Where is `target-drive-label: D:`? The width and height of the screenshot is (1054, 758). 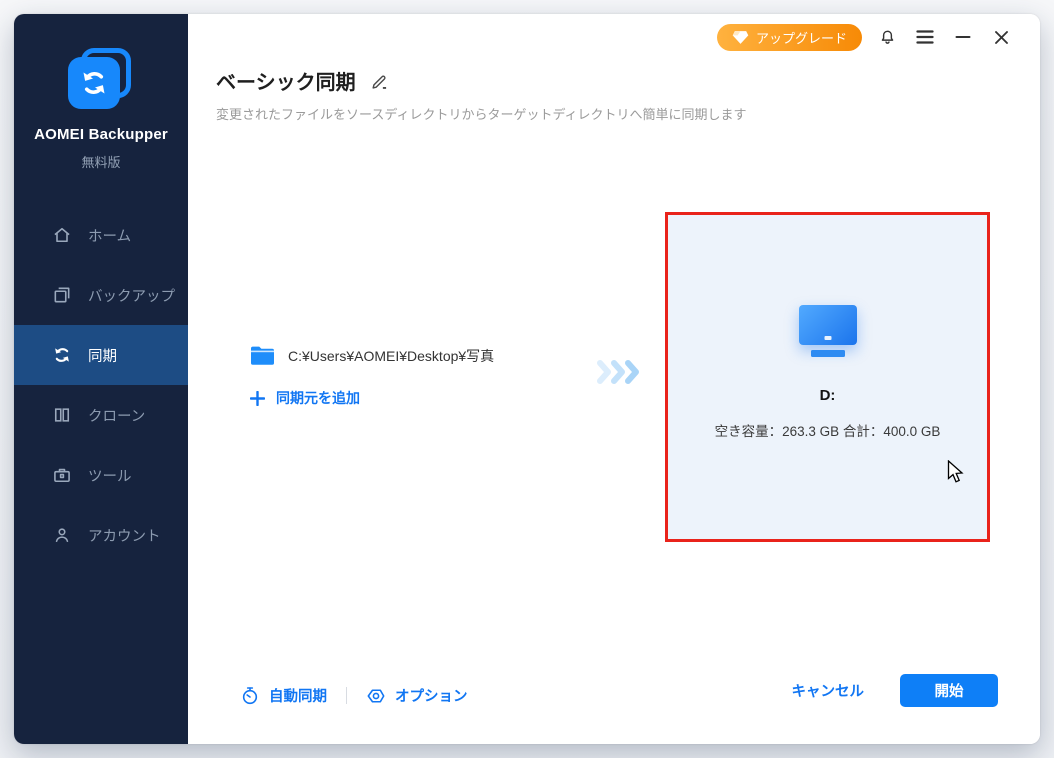 target-drive-label: D: is located at coordinates (827, 395).